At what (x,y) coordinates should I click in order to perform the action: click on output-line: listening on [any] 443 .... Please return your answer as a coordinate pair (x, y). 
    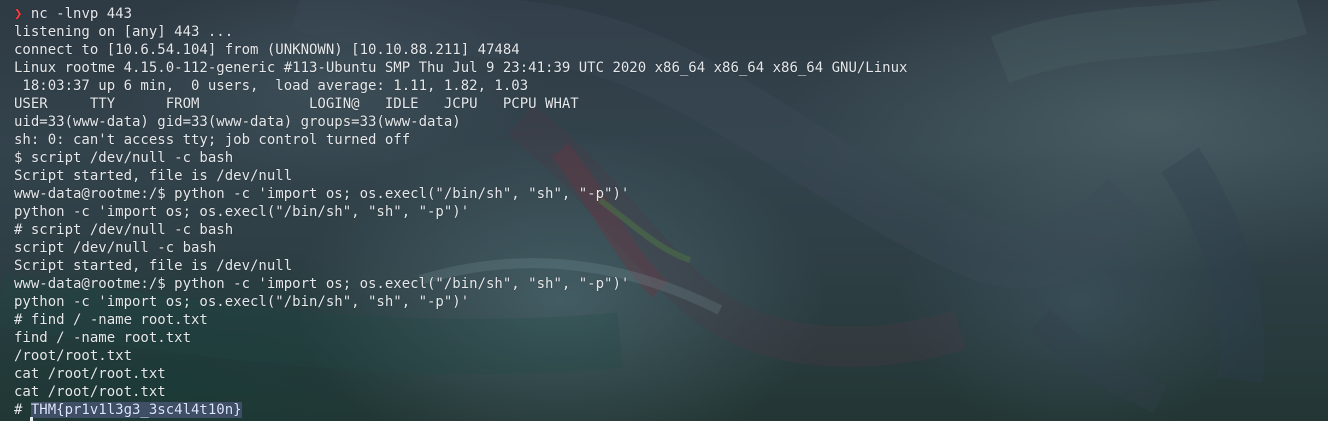
    Looking at the image, I should click on (124, 32).